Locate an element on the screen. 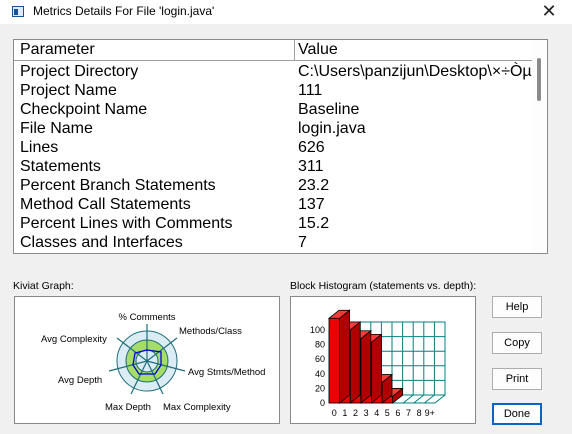  histogram-x-tick: 6 is located at coordinates (397, 413).